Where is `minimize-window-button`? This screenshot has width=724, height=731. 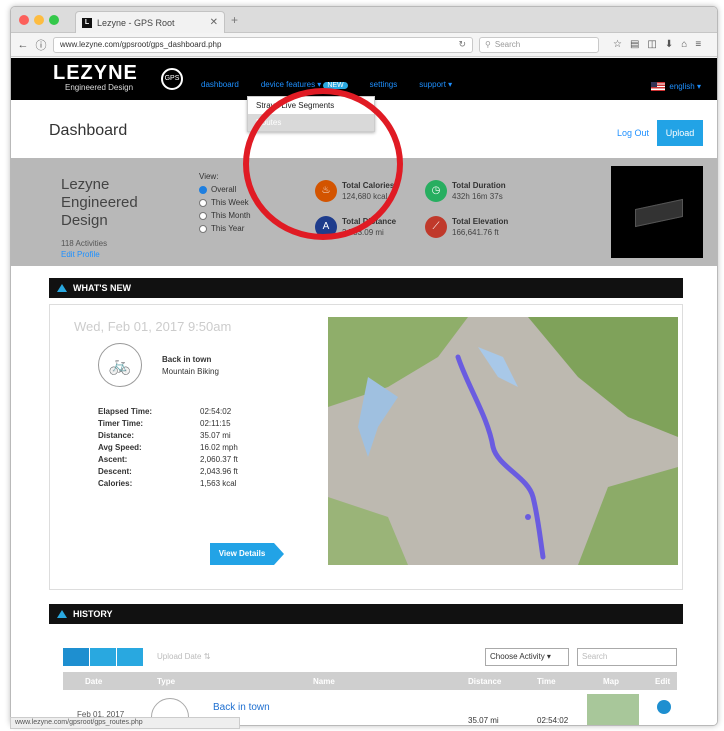 minimize-window-button is located at coordinates (39, 20).